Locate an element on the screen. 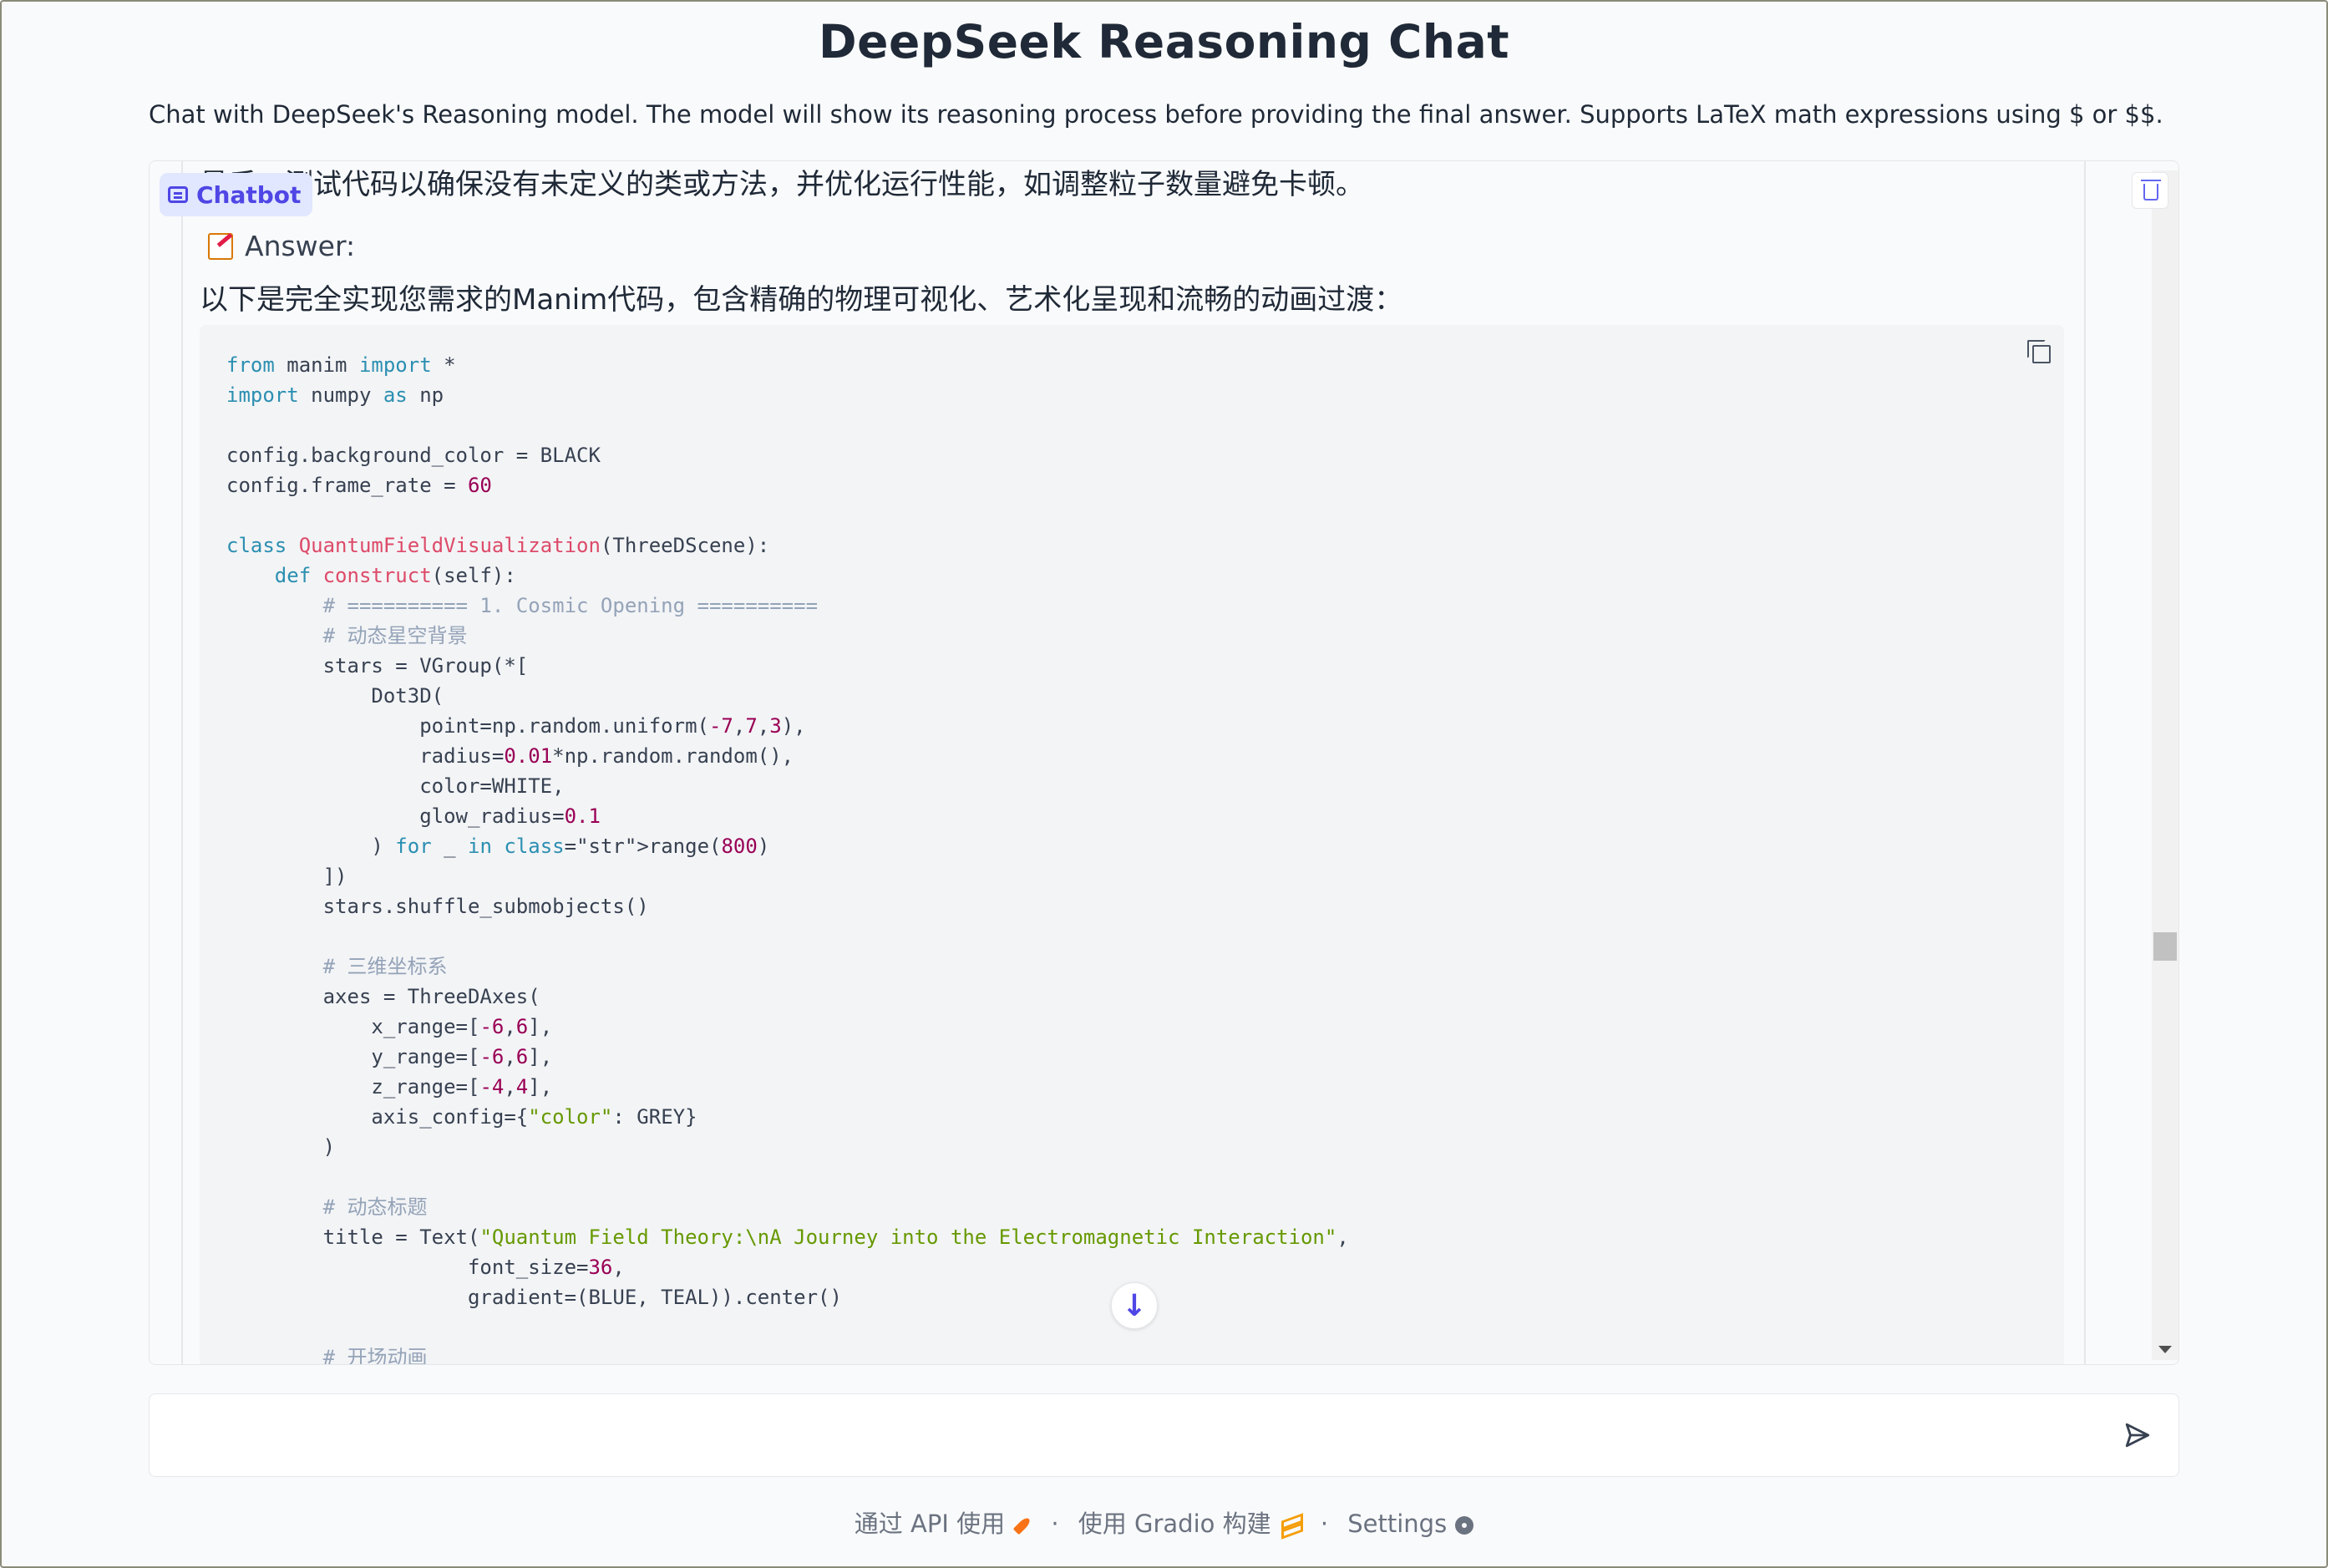  code-line: color=WHITE, is located at coordinates (492, 786).